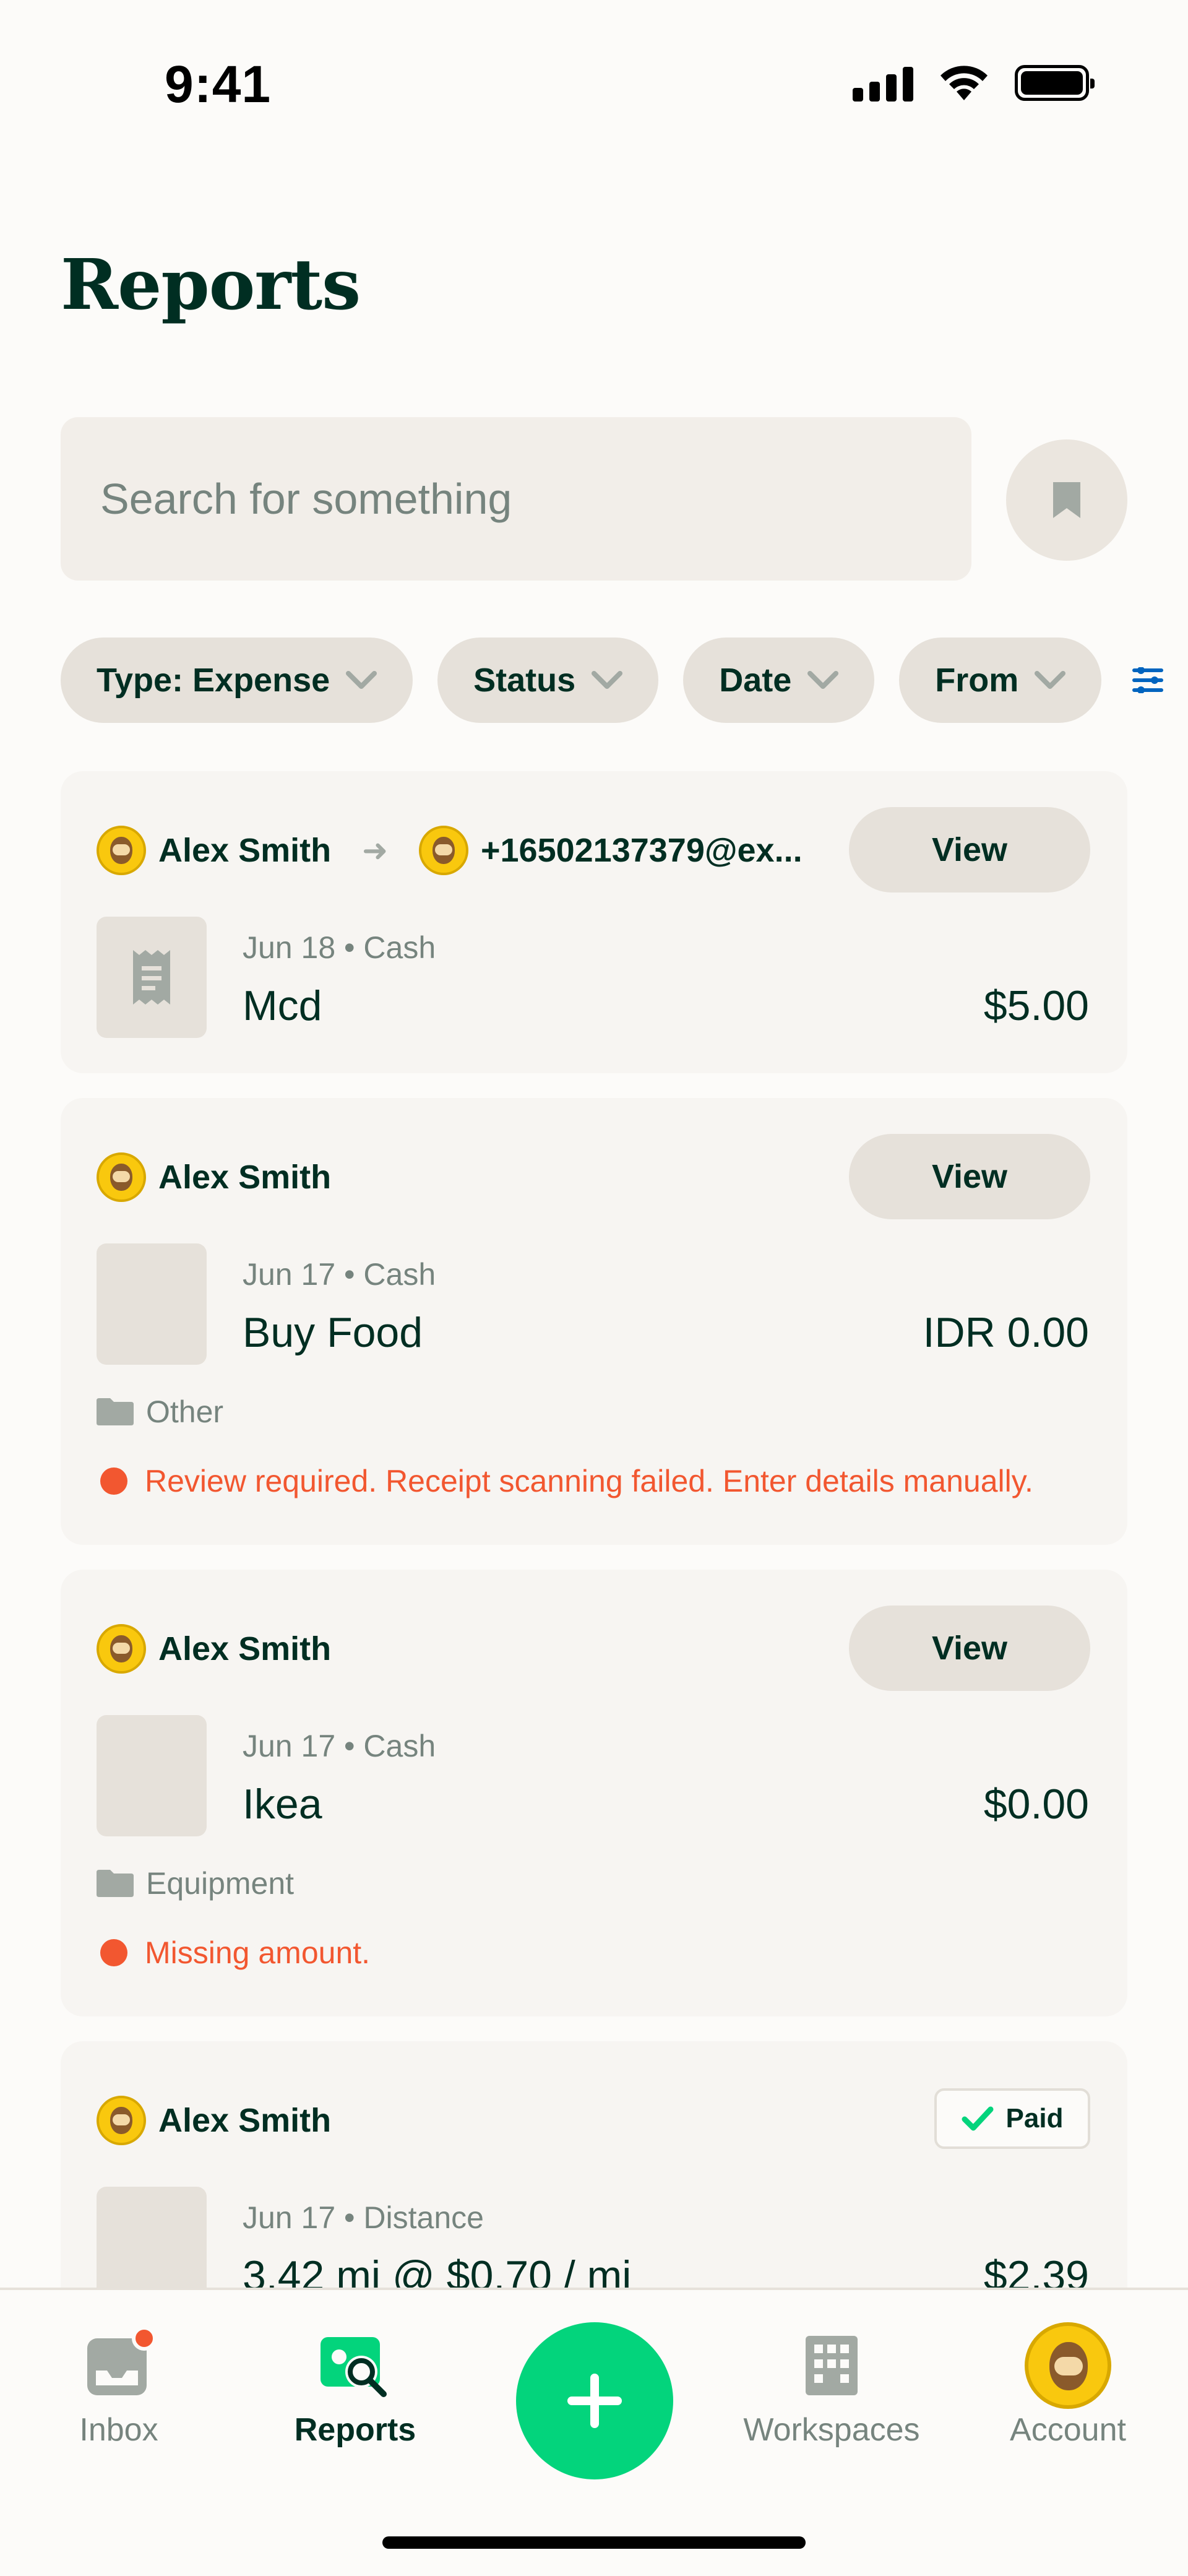 This screenshot has width=1188, height=2576. I want to click on filter-status-label: Status, so click(524, 680).